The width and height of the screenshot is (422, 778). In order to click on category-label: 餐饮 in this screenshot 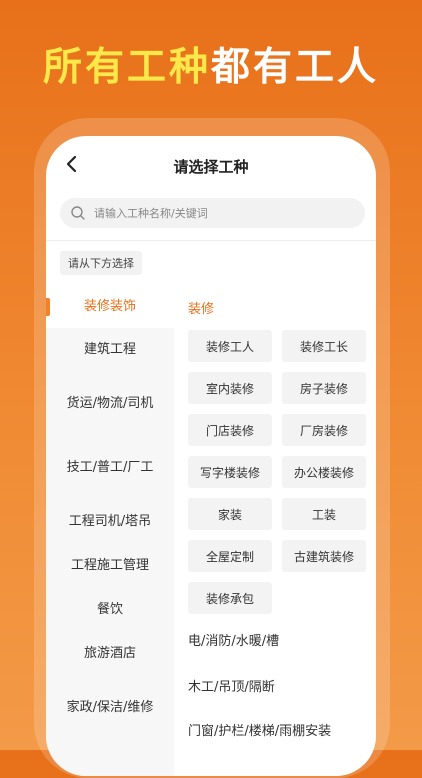, I will do `click(109, 609)`.